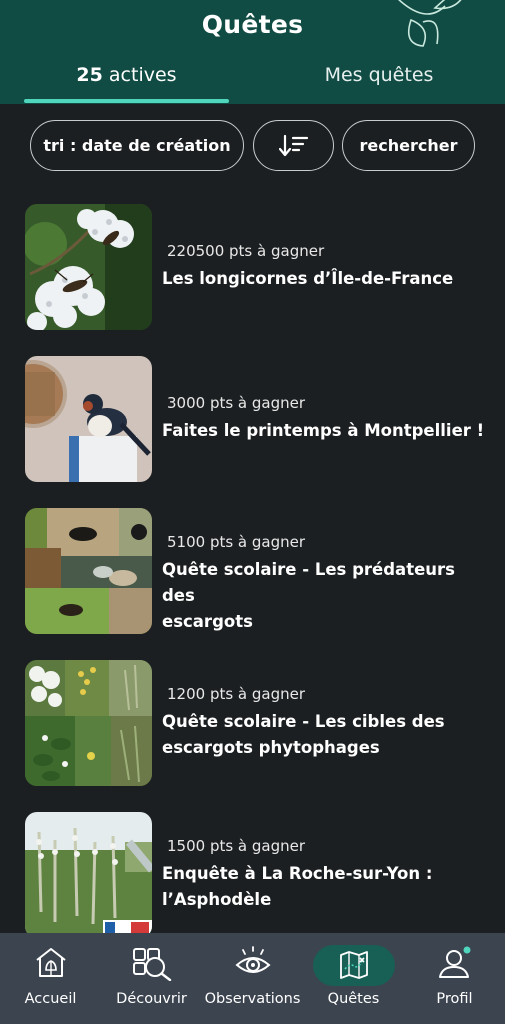 Image resolution: width=505 pixels, height=1024 pixels. I want to click on nav-observations: Observations, so click(252, 978).